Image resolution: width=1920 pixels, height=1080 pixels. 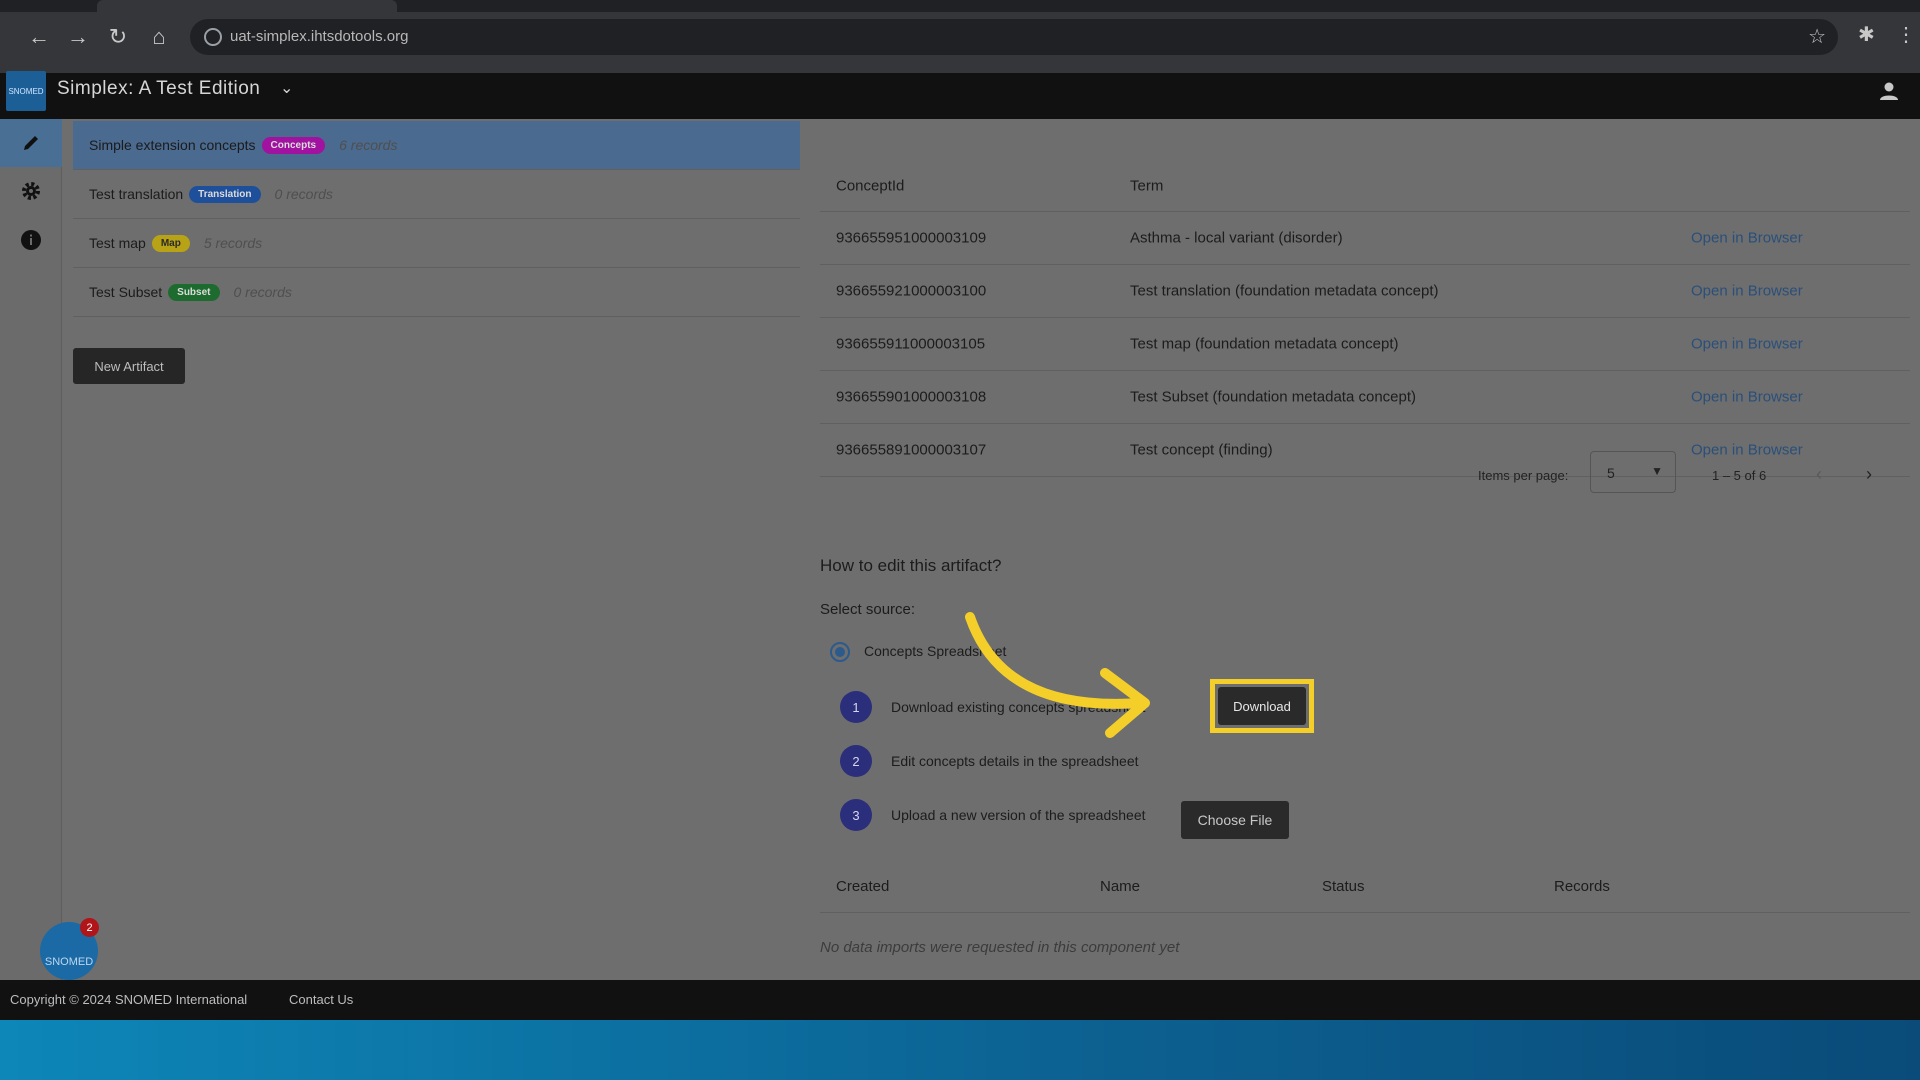 I want to click on imports-table-header: Created Name Status Records, so click(x=1365, y=887).